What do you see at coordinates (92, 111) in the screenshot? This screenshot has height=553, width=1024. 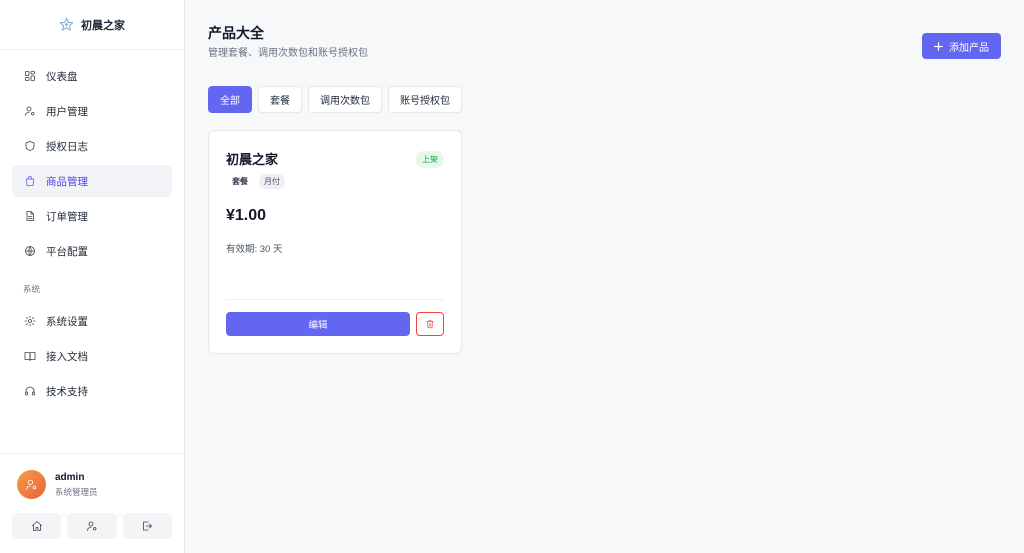 I see `sidebar-item-users: 用户管理` at bounding box center [92, 111].